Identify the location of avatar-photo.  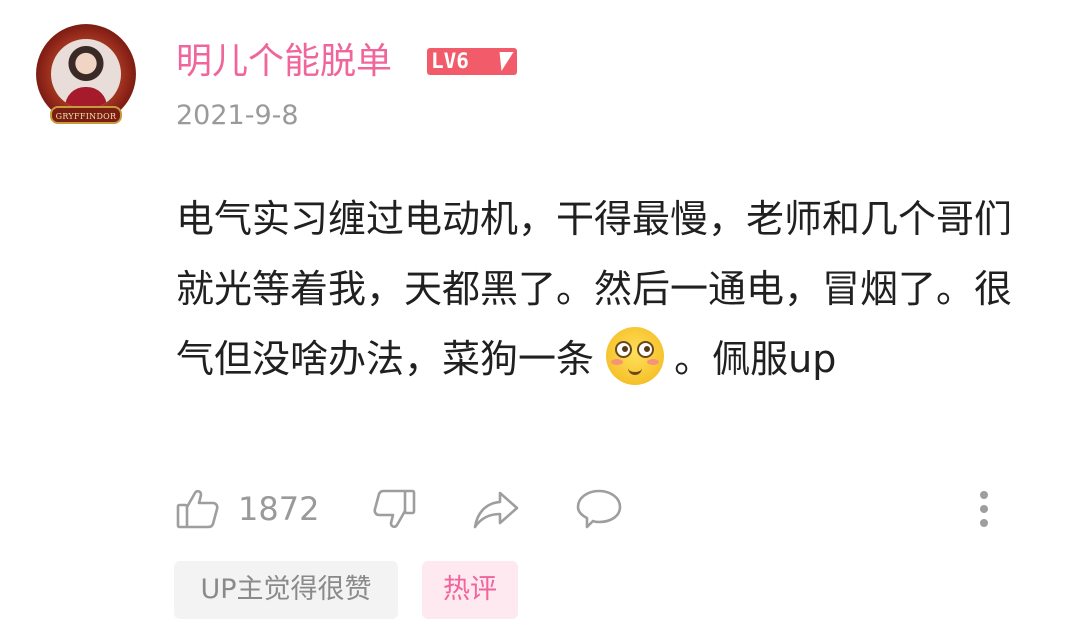
(86, 74).